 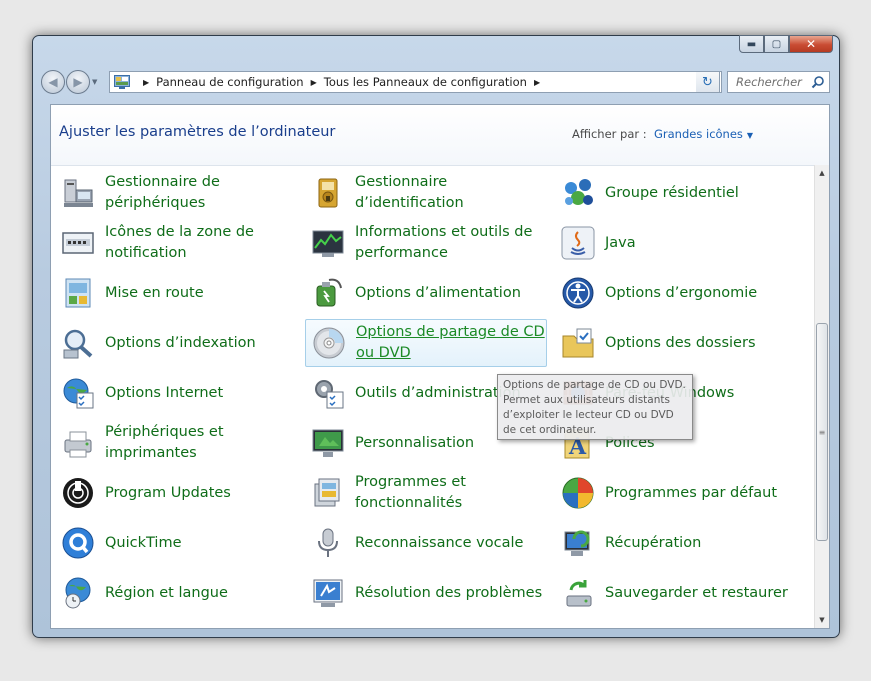 I want to click on internet-options-icon, so click(x=78, y=393).